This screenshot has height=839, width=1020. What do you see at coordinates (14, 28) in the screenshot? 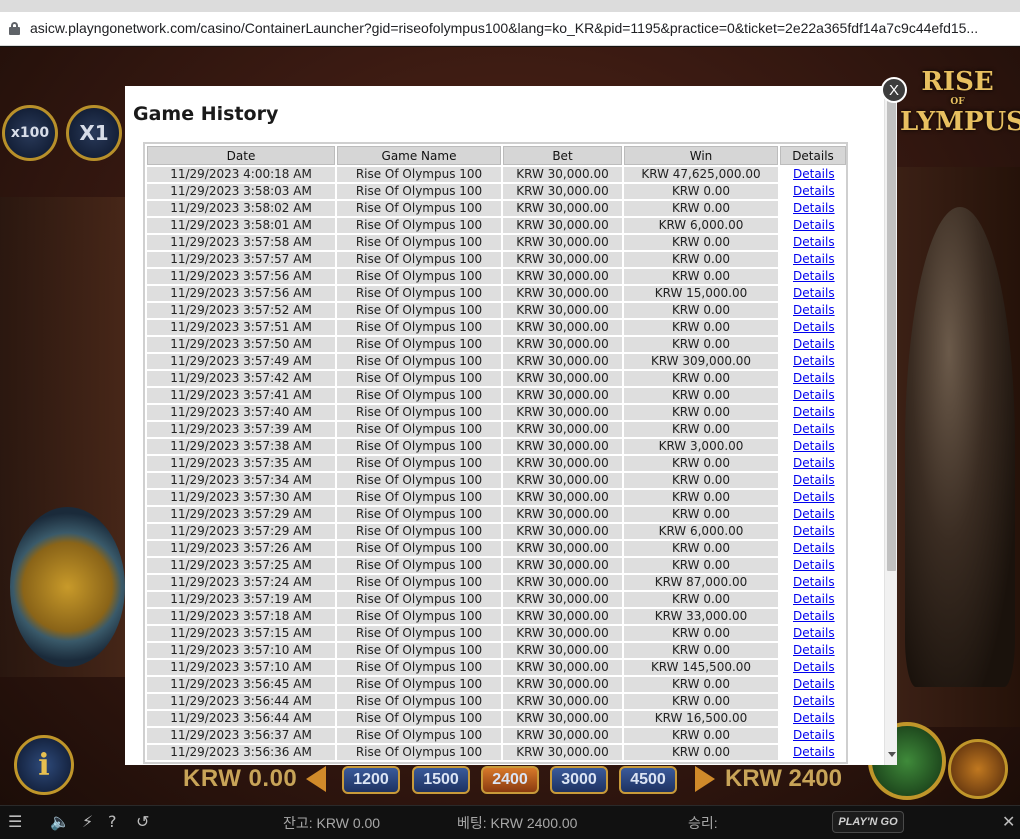
I see `lock-icon` at bounding box center [14, 28].